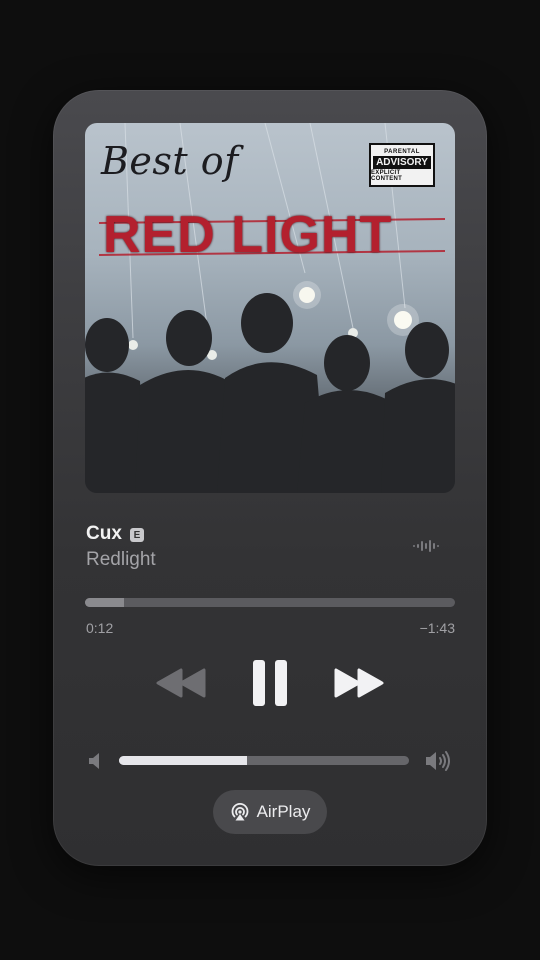  What do you see at coordinates (438, 761) in the screenshot?
I see `speaker-high-icon` at bounding box center [438, 761].